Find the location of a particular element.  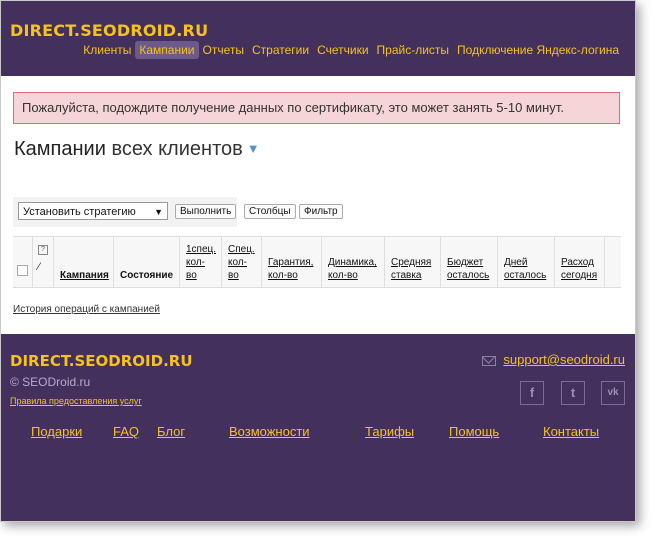

columns-button: Столбцы is located at coordinates (270, 211).